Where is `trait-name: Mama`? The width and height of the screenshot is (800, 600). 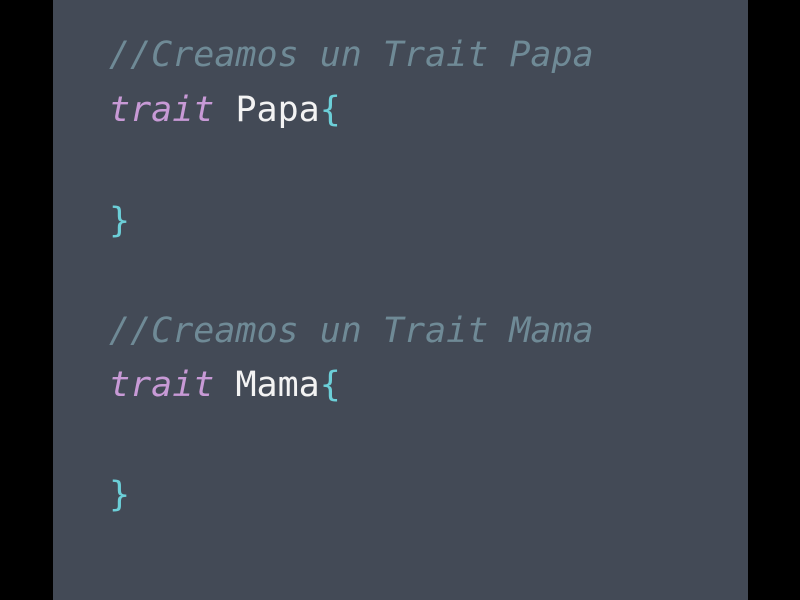 trait-name: Mama is located at coordinates (277, 385).